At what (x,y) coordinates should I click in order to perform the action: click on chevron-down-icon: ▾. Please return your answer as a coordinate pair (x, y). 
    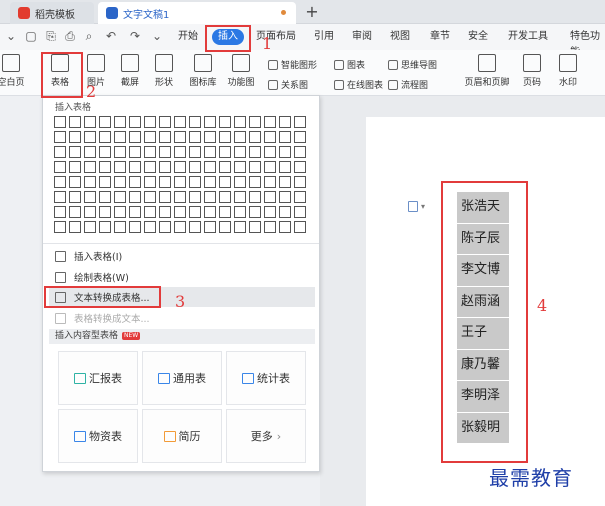
    Looking at the image, I should click on (423, 206).